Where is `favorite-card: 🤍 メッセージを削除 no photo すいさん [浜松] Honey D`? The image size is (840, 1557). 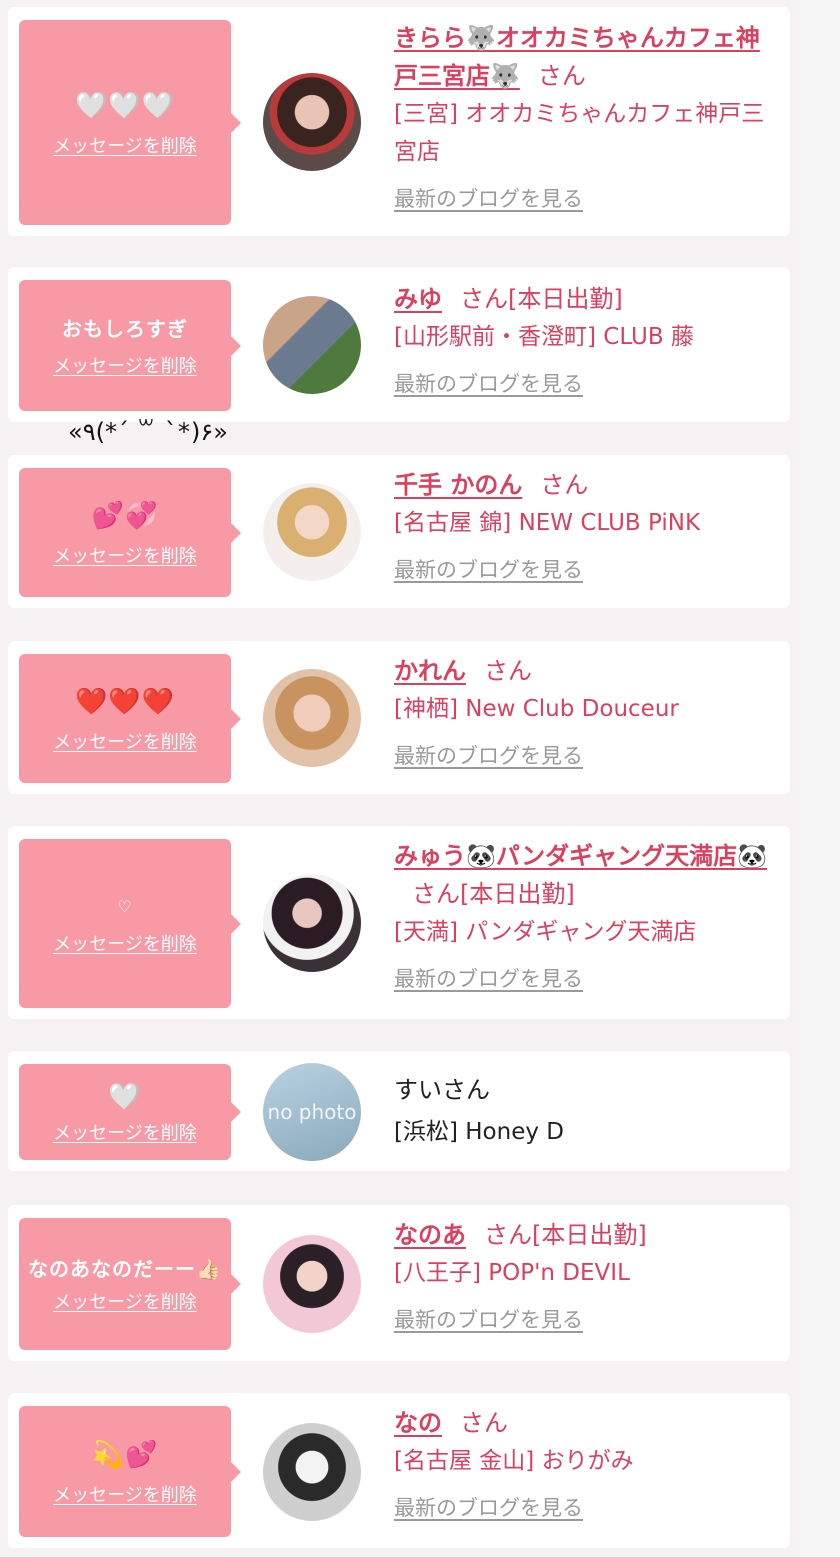
favorite-card: 🤍 メッセージを削除 no photo すいさん [浜松] Honey D is located at coordinates (399, 1111).